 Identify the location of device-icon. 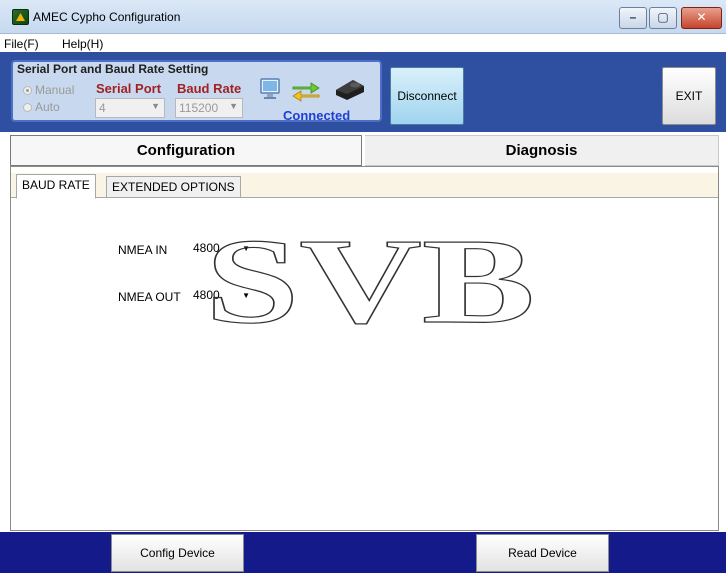
(350, 90).